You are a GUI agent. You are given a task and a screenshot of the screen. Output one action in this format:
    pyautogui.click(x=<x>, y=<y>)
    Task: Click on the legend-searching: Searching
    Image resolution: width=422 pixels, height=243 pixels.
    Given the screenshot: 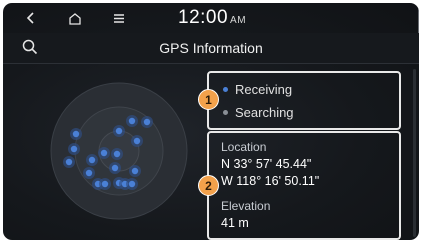 What is the action you would take?
    pyautogui.click(x=258, y=112)
    